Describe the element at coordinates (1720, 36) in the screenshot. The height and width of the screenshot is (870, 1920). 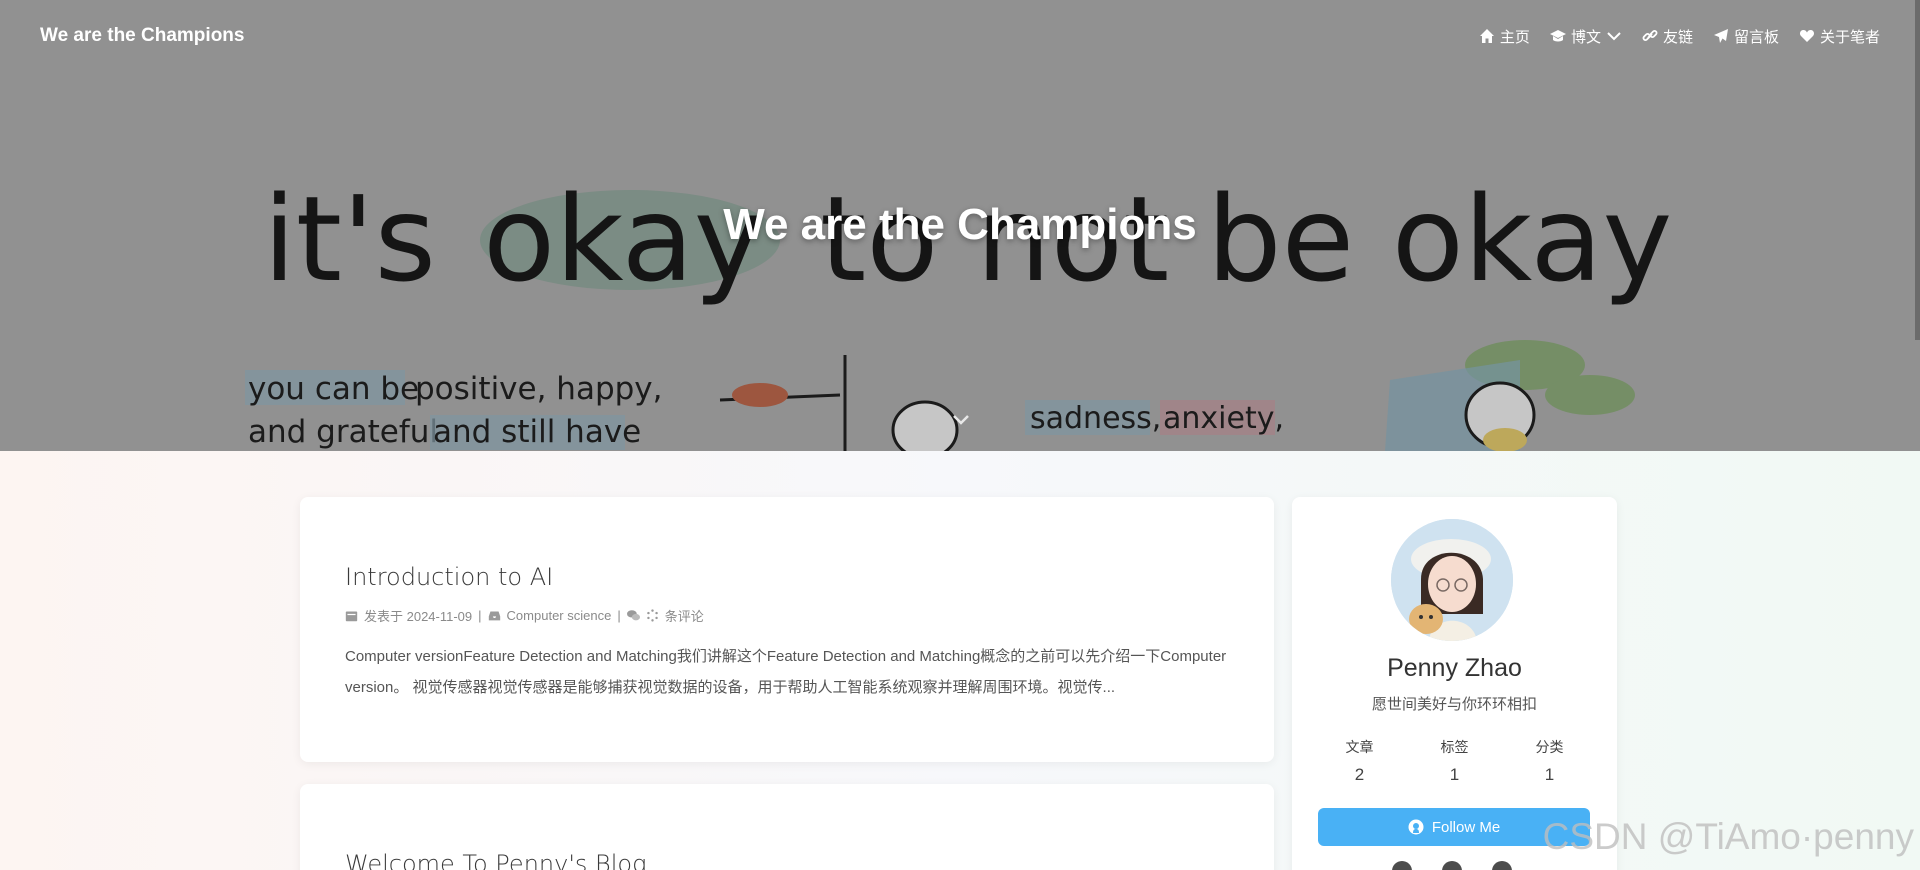
I see `paper-plane-icon` at that location.